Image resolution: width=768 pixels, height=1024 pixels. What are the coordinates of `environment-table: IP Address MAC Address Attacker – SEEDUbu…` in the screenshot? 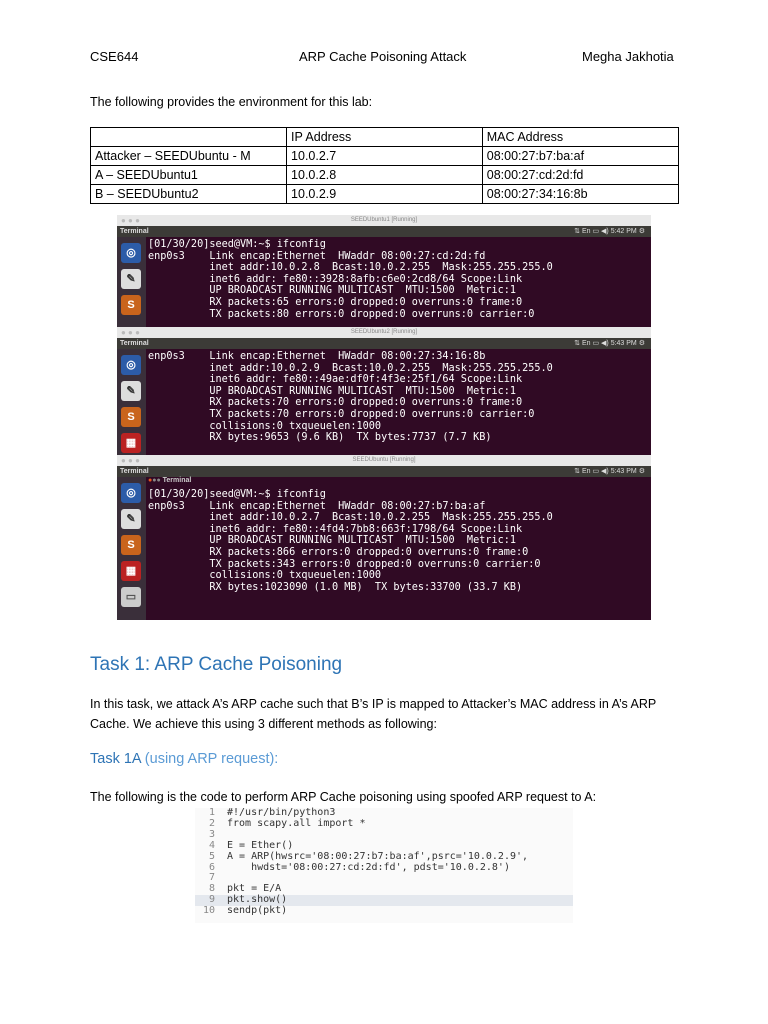 It's located at (384, 165).